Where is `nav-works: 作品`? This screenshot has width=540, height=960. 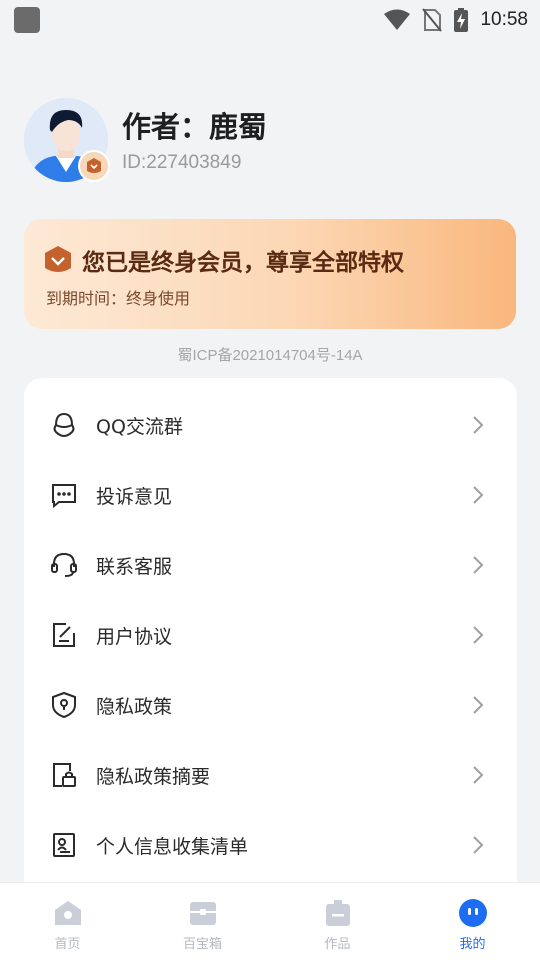
nav-works: 作品 is located at coordinates (337, 921).